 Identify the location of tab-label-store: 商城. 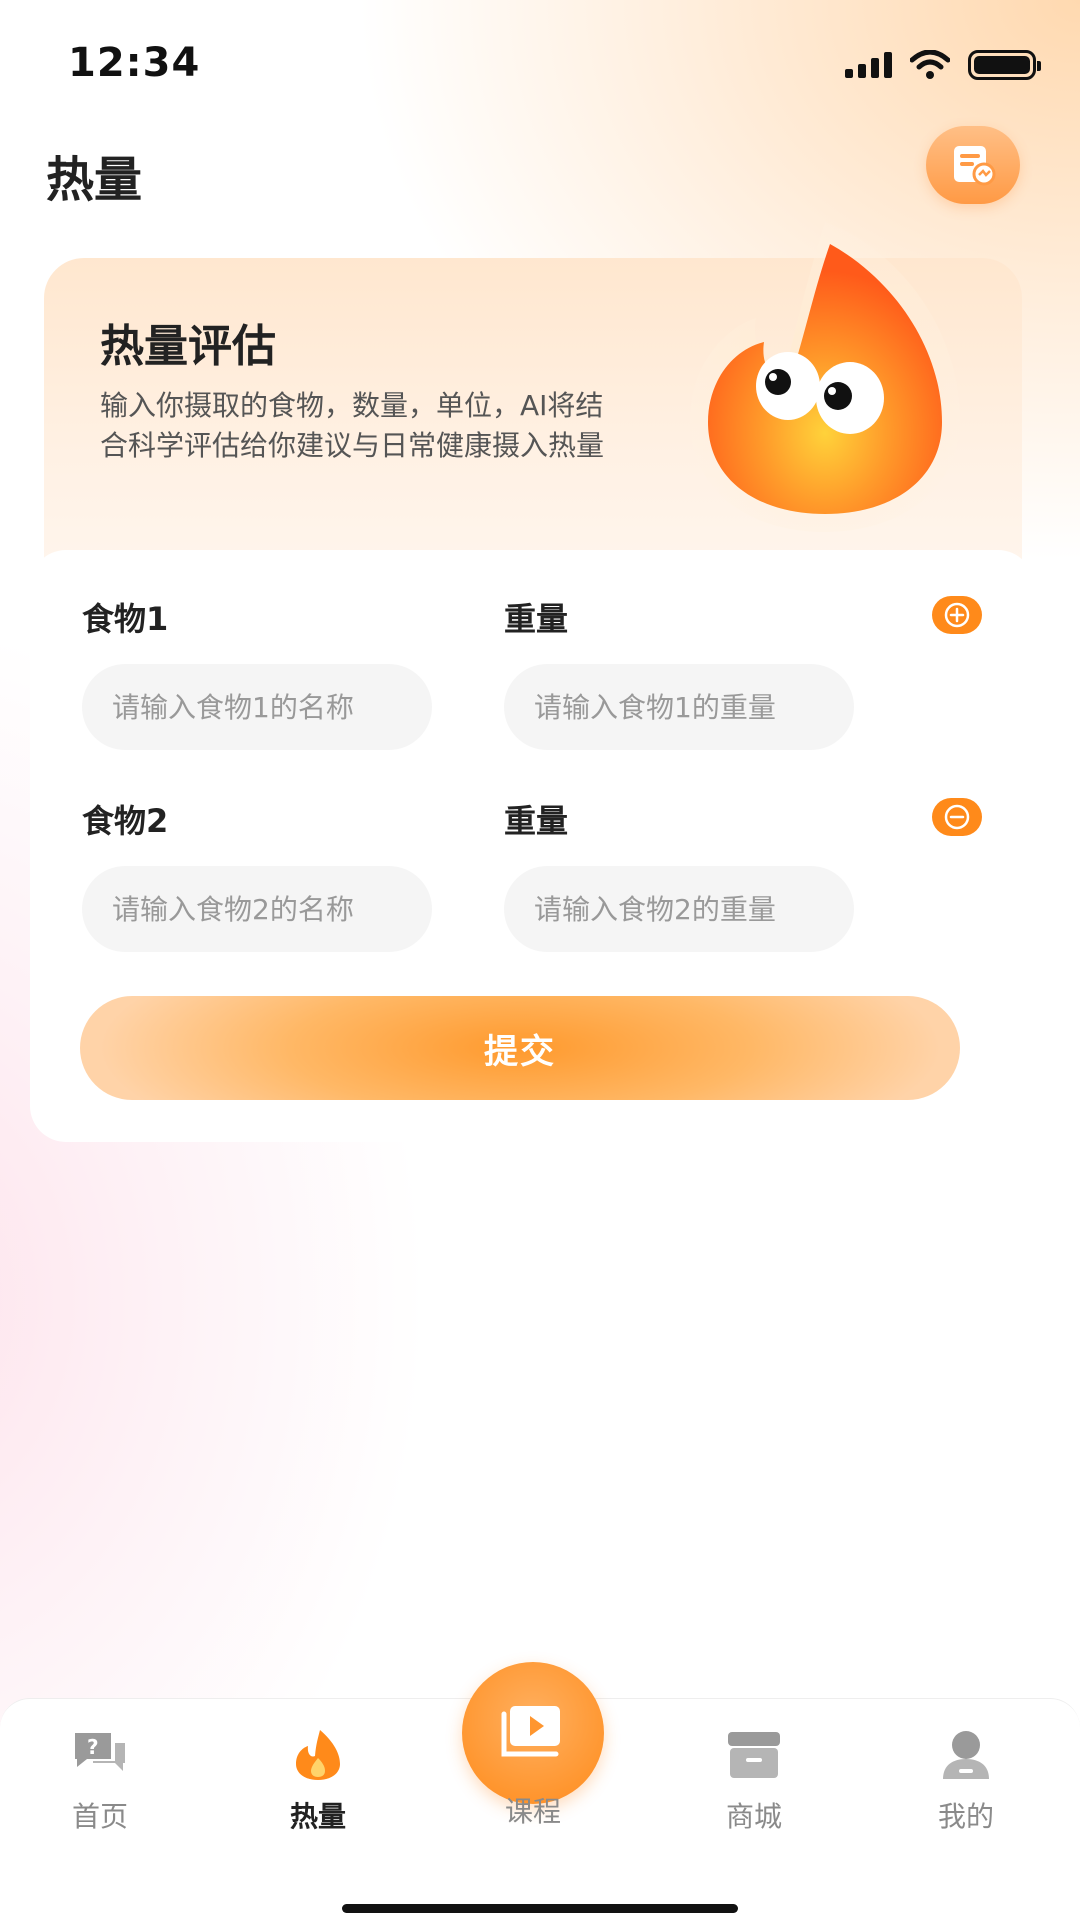
(753, 1816).